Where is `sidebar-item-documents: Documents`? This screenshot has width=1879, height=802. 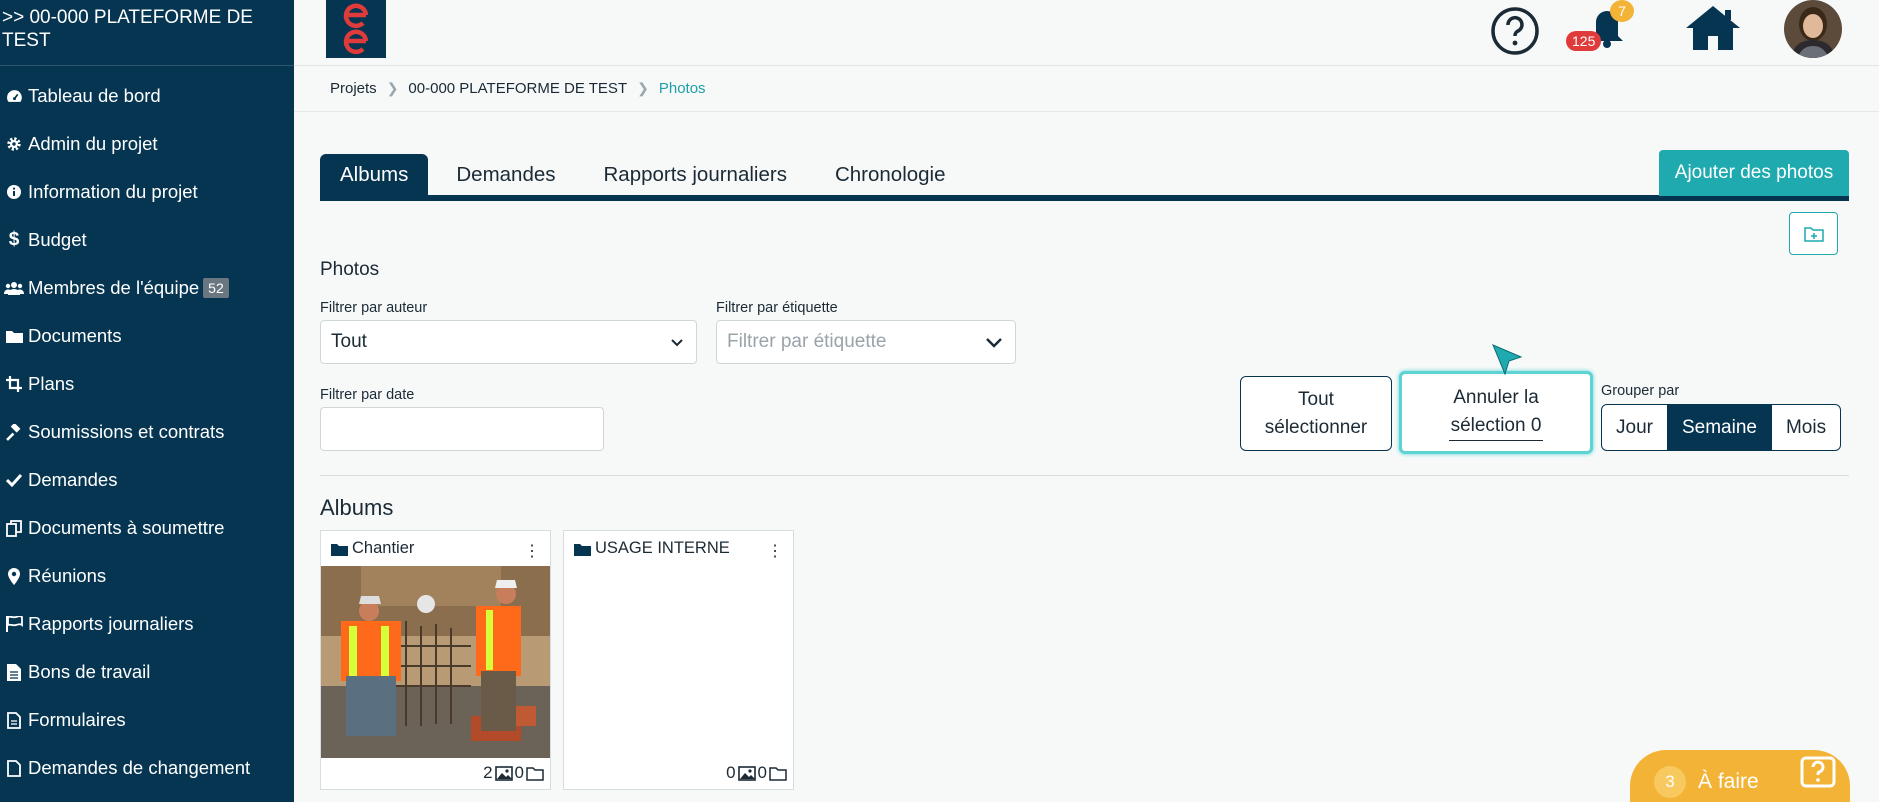 sidebar-item-documents: Documents is located at coordinates (147, 336).